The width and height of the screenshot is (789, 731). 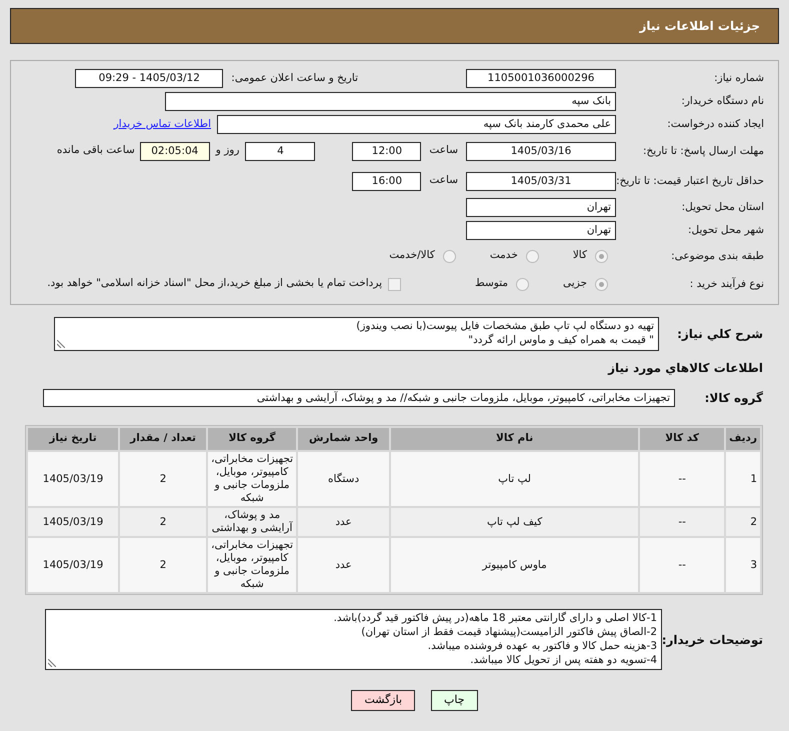 I want to click on radio-label: خدمت, so click(x=504, y=256).